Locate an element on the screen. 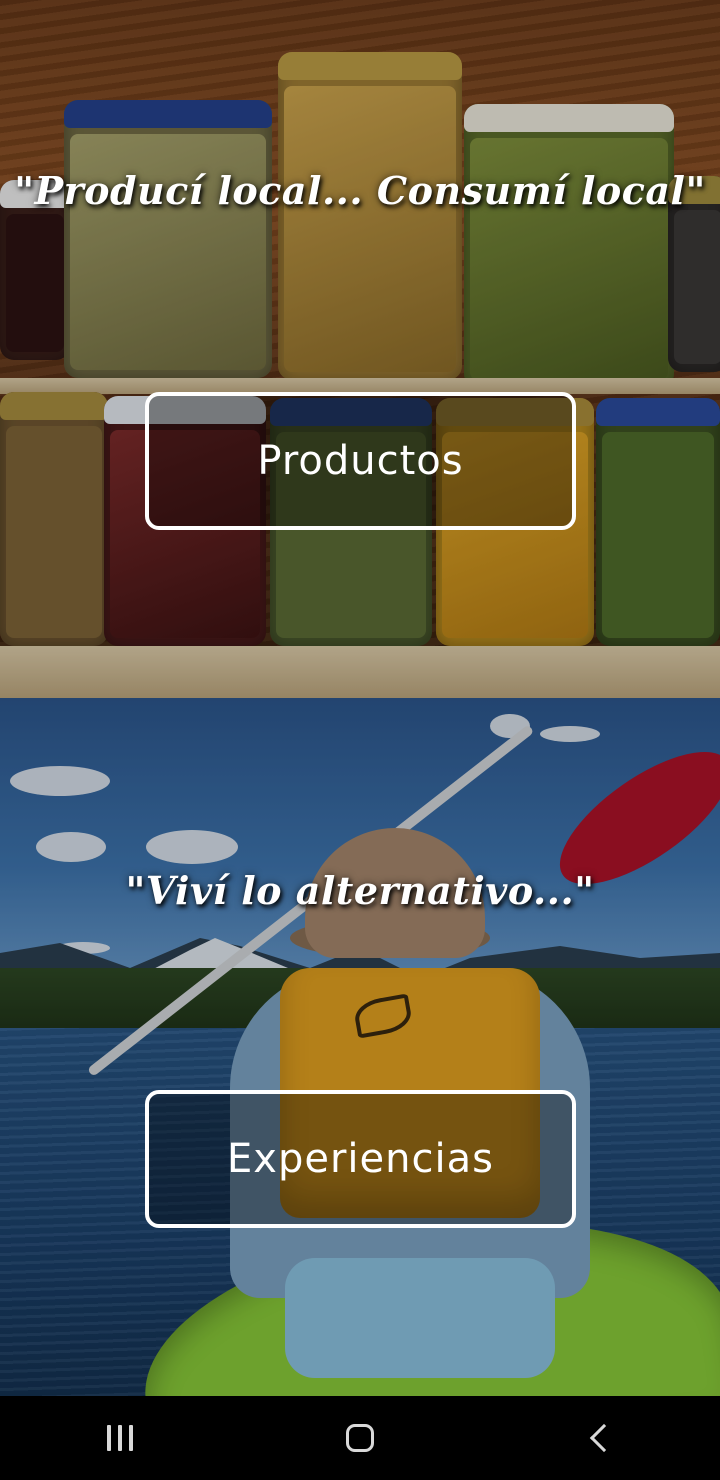 Image resolution: width=720 pixels, height=1480 pixels. home-icon is located at coordinates (360, 1438).